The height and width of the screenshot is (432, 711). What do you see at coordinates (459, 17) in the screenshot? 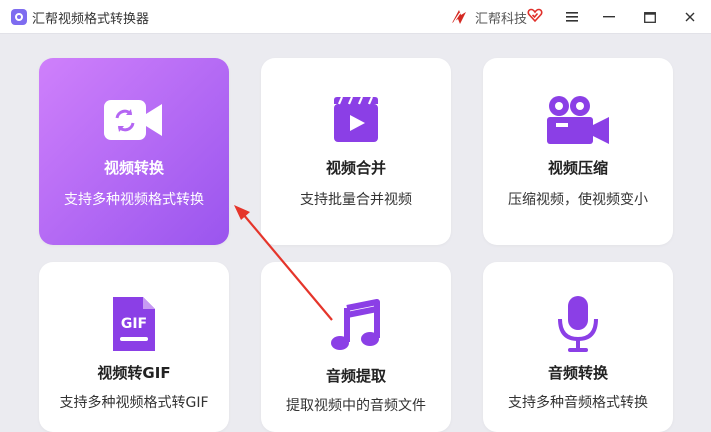
I see `brand-logo-icon` at bounding box center [459, 17].